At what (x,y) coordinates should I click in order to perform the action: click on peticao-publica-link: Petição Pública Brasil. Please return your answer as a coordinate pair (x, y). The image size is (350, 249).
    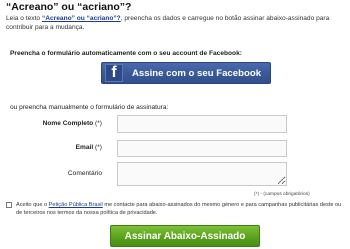
    Looking at the image, I should click on (76, 205).